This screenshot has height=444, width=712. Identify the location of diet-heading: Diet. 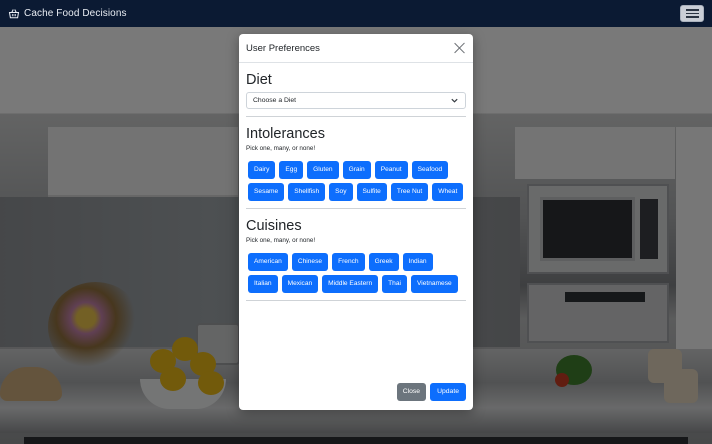
(259, 80).